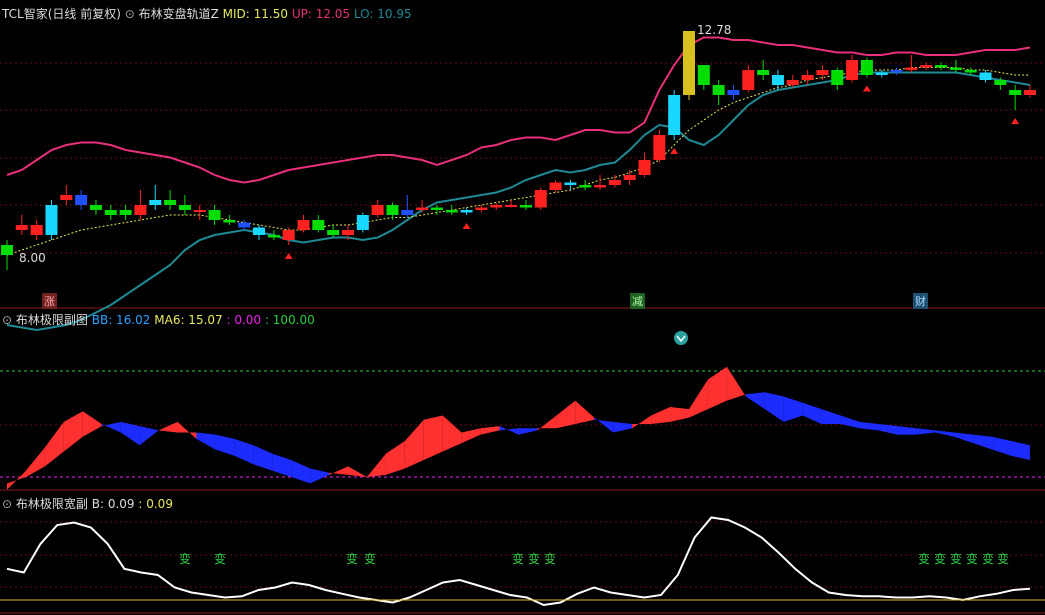  What do you see at coordinates (321, 14) in the screenshot?
I see `up-value: UP: 12.05` at bounding box center [321, 14].